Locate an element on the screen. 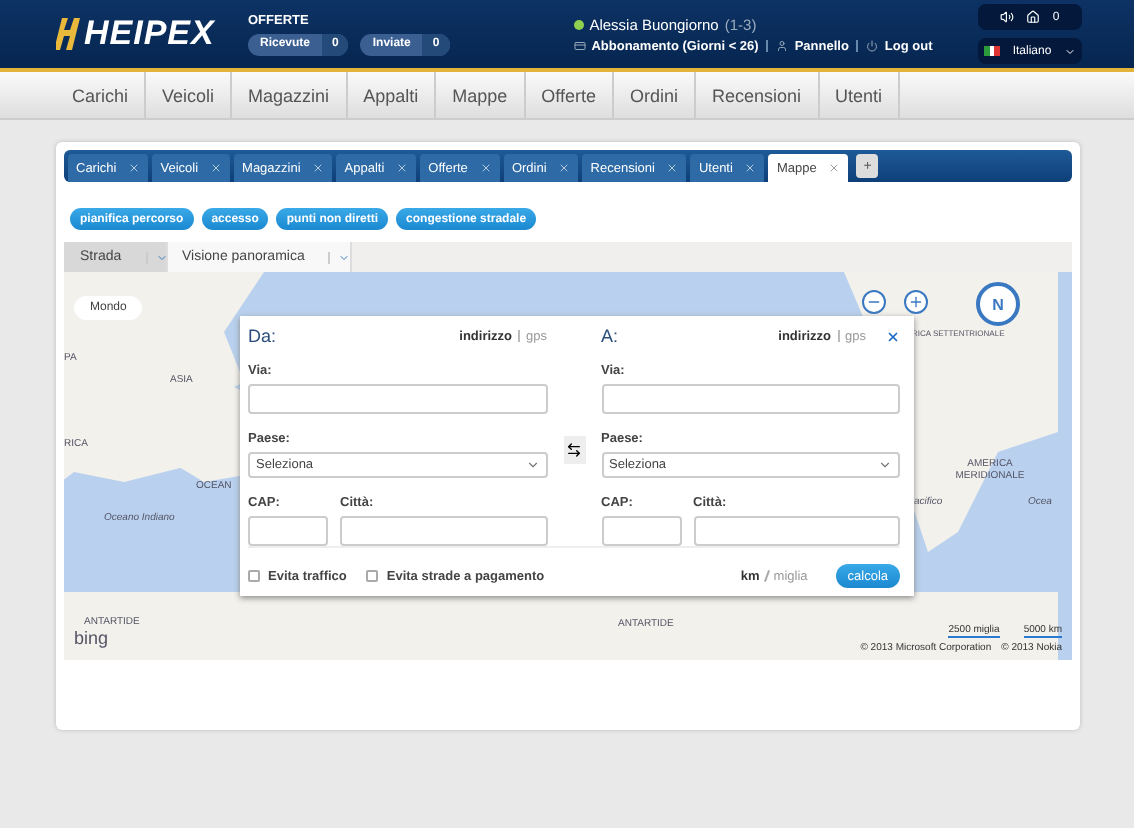 The image size is (1134, 828). logo: HEIPEX is located at coordinates (148, 34).